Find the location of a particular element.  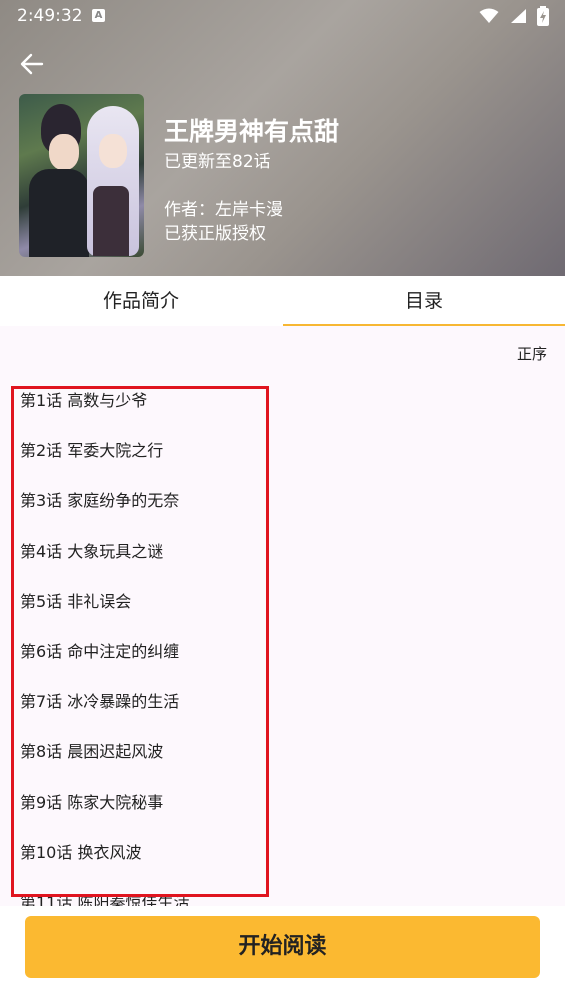

signal-icon is located at coordinates (518, 16).